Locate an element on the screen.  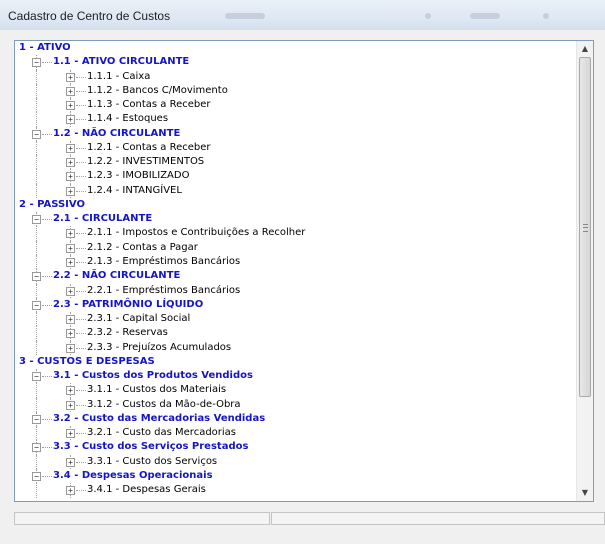
tree-leaf-node: +3.3.1 - Custo dos Serviços is located at coordinates (295, 461).